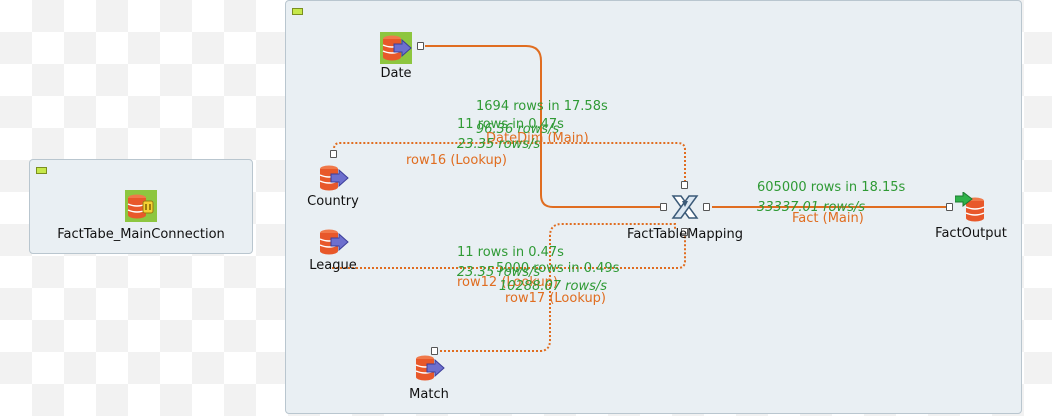 The width and height of the screenshot is (1052, 416). What do you see at coordinates (685, 234) in the screenshot?
I see `component-label: FactTableMapping` at bounding box center [685, 234].